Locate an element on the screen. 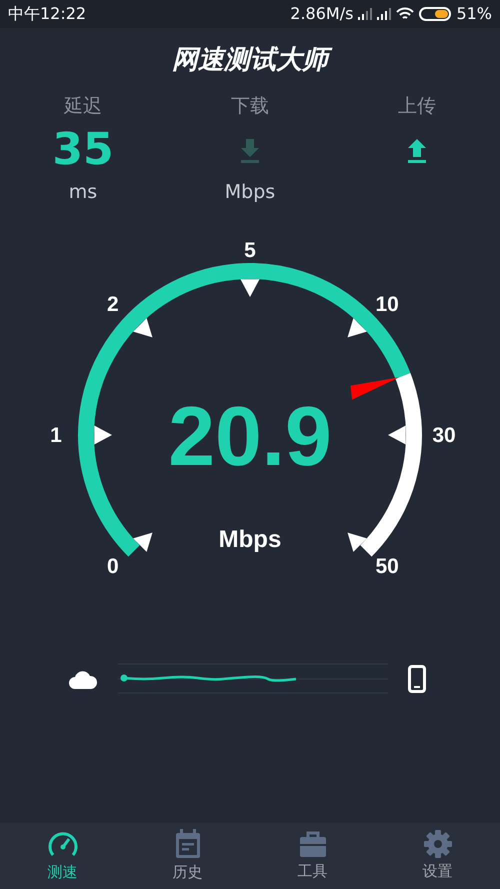 This screenshot has width=500, height=889. tick-label: 10 is located at coordinates (387, 304).